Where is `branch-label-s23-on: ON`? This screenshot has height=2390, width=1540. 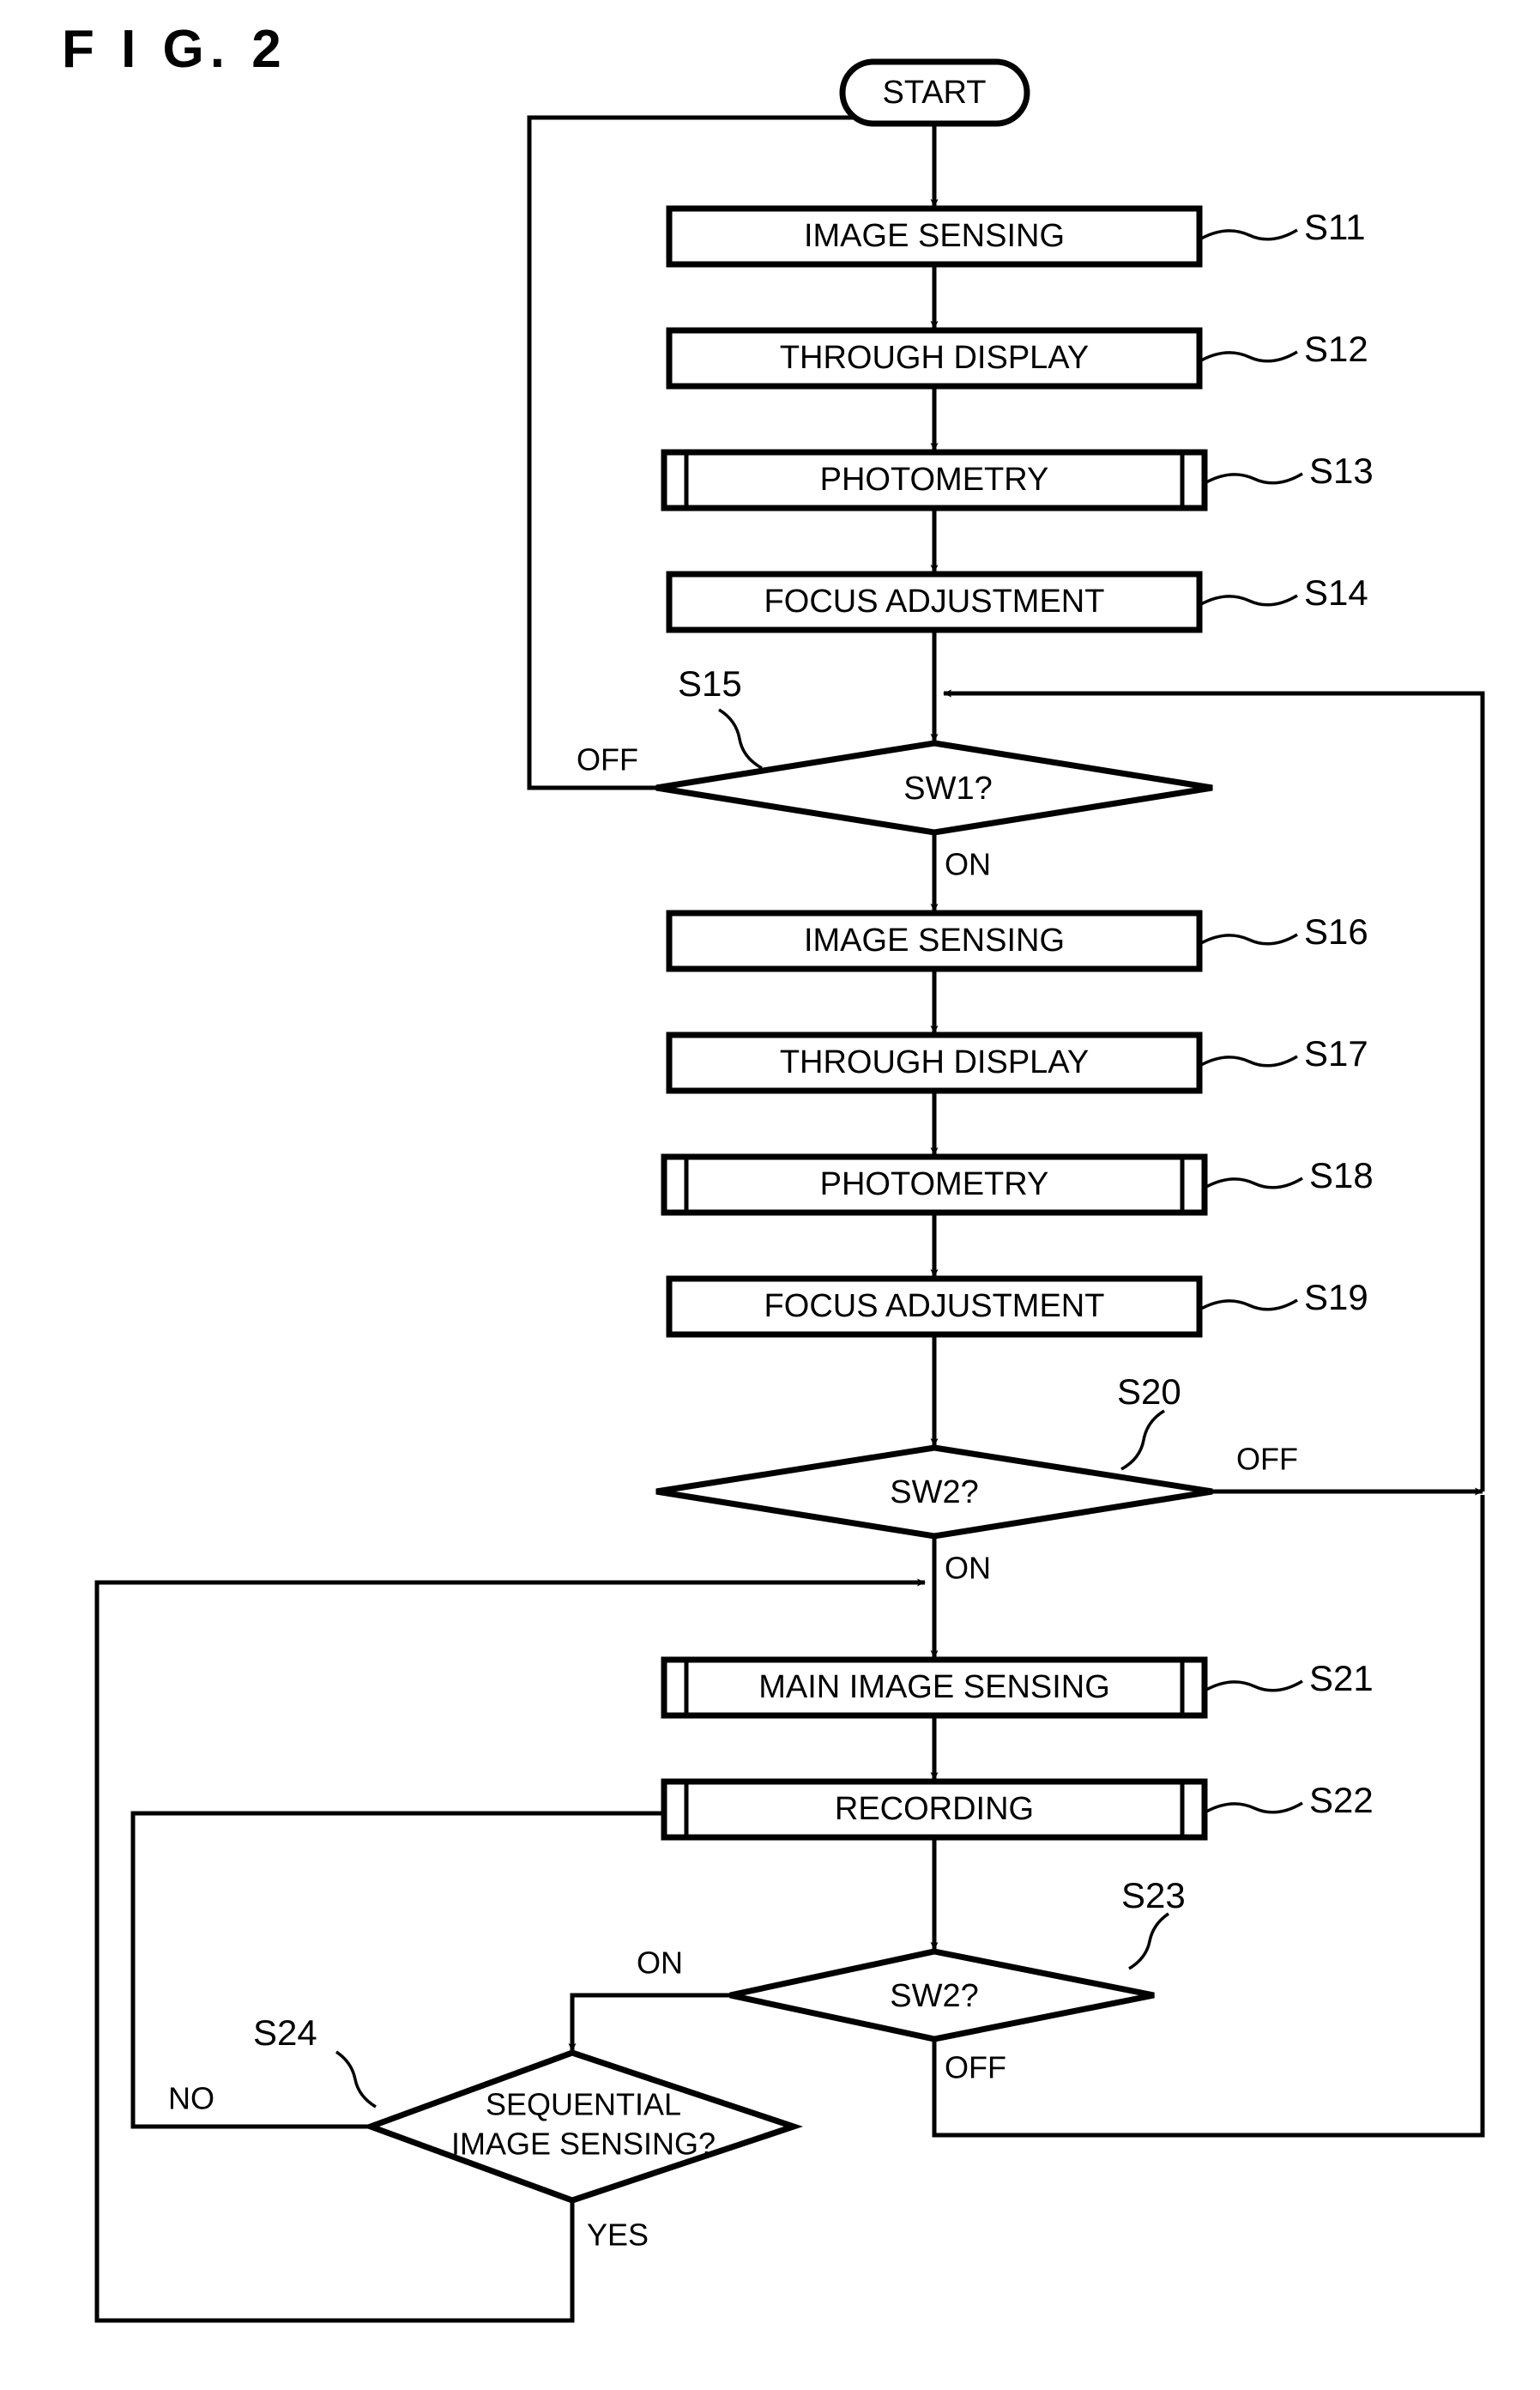
branch-label-s23-on: ON is located at coordinates (660, 1963).